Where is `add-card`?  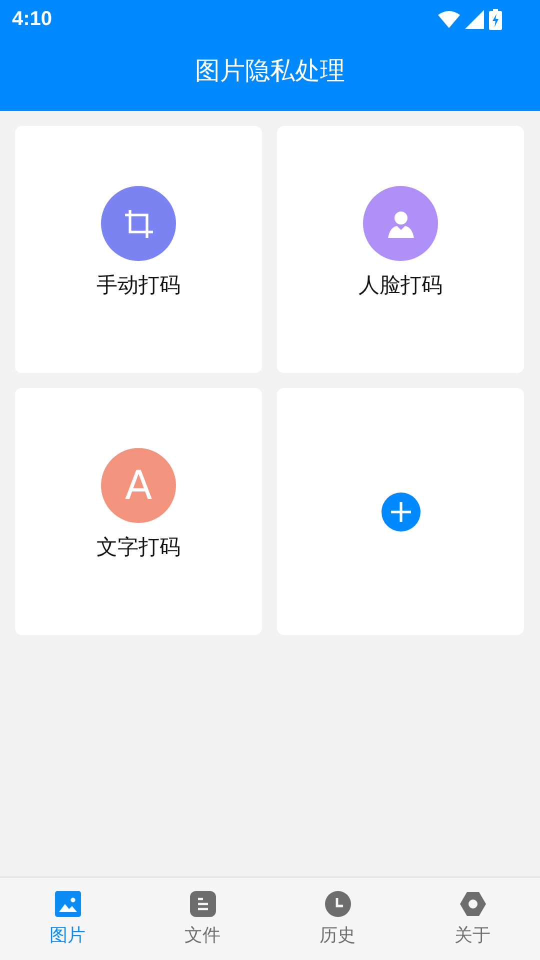
add-card is located at coordinates (400, 511).